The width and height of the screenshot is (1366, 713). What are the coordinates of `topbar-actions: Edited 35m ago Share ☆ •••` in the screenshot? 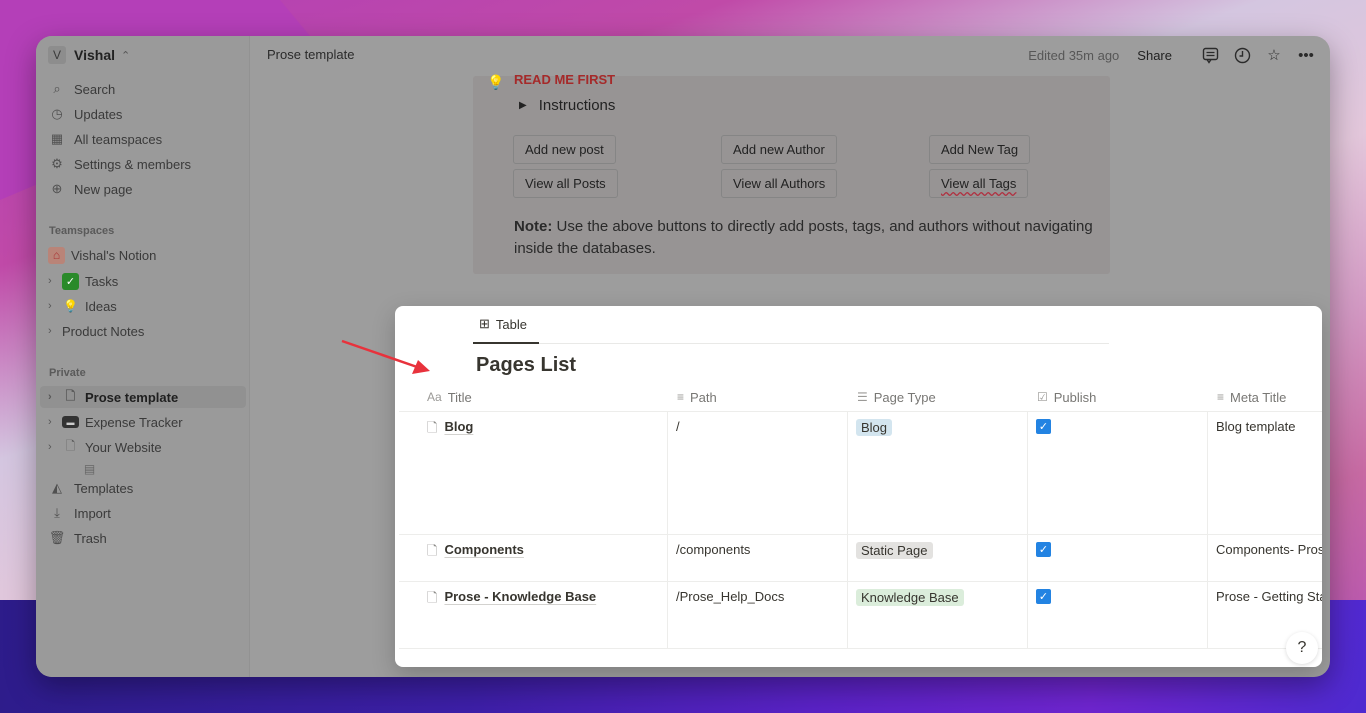 It's located at (1172, 55).